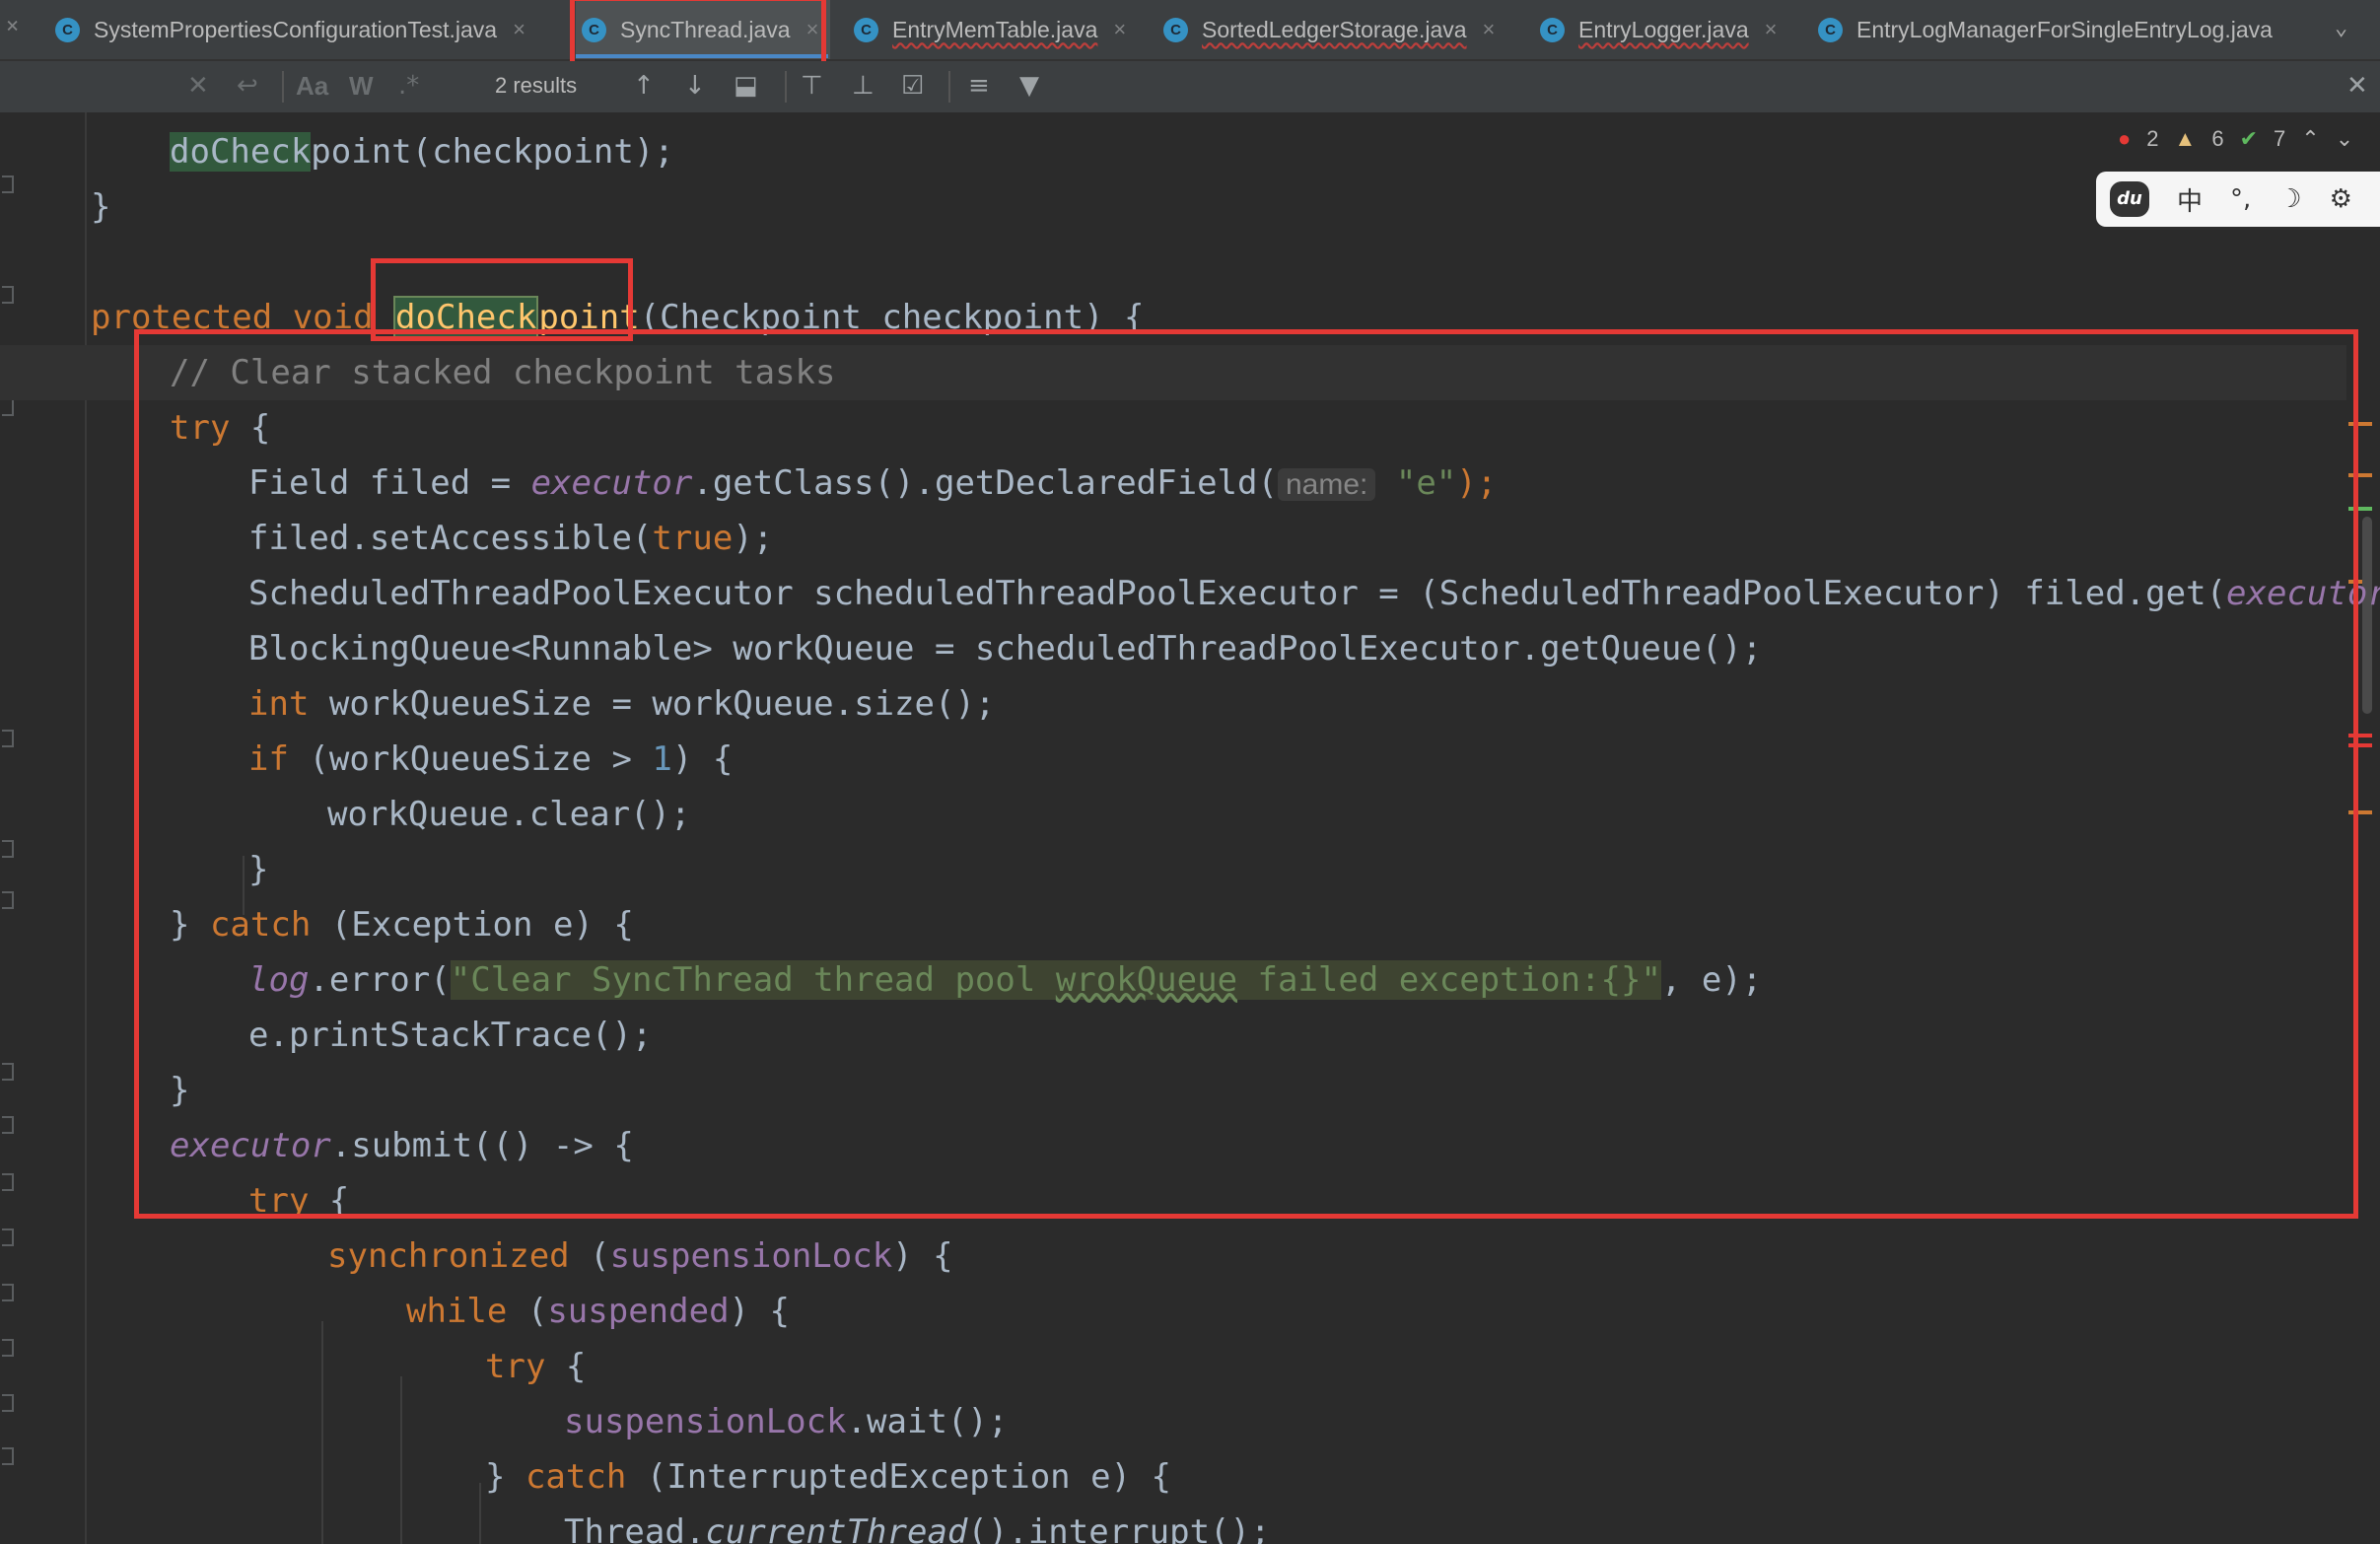 This screenshot has height=1544, width=2380. I want to click on words-toggle: W, so click(361, 86).